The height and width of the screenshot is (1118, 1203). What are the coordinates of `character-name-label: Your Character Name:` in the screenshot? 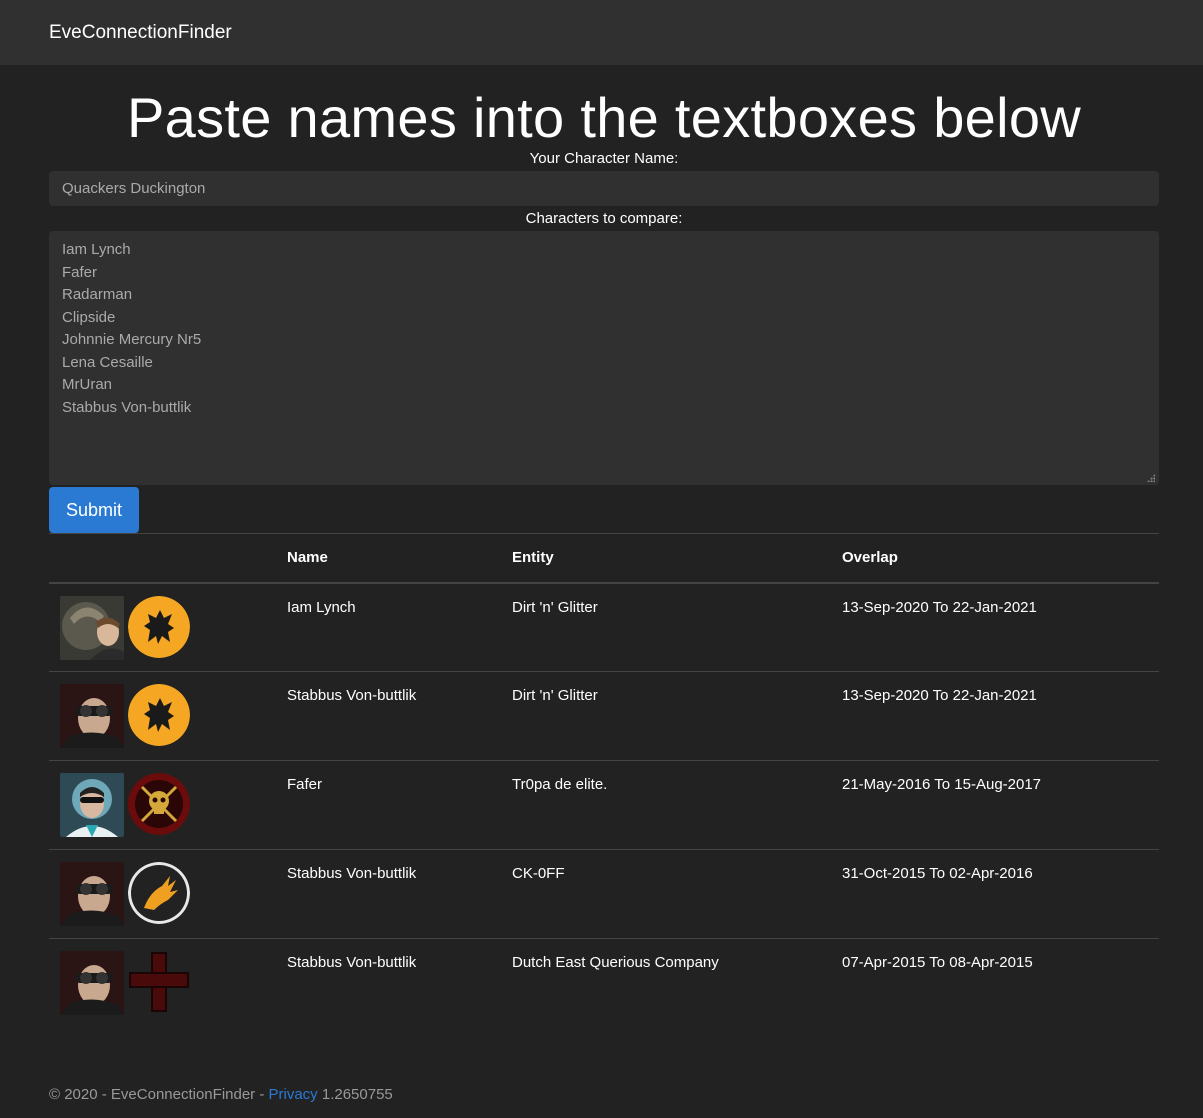 It's located at (604, 158).